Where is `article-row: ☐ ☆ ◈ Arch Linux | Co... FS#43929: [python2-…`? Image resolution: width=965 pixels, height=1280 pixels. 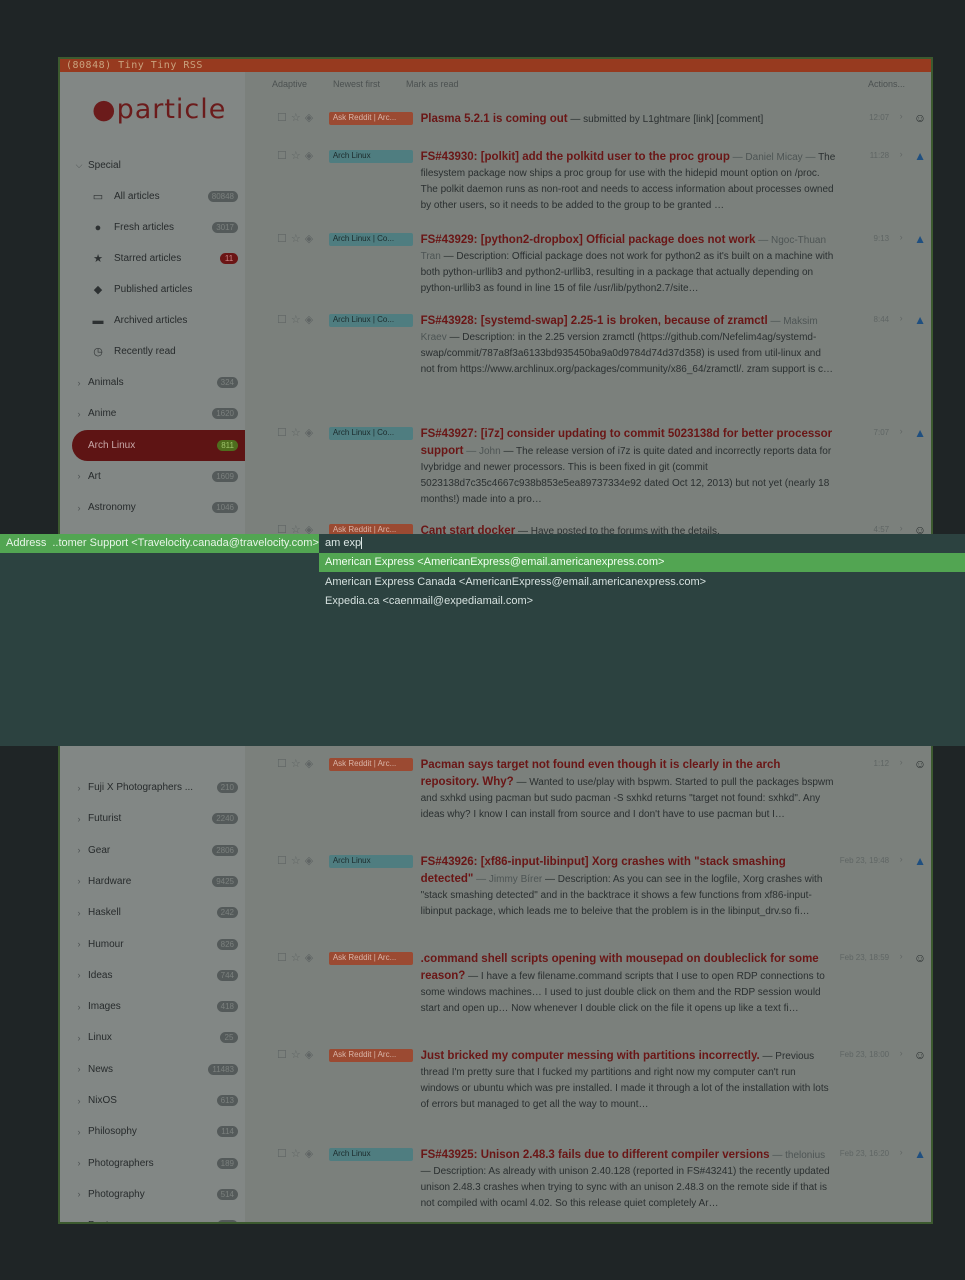
article-row: ☐ ☆ ◈ Arch Linux | Co... FS#43929: [python2-… is located at coordinates (588, 264).